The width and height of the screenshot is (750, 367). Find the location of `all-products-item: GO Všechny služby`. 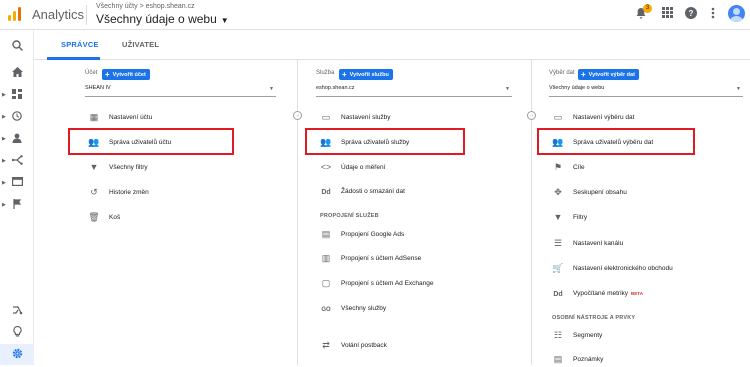

all-products-item: GO Všechny služby is located at coordinates (353, 309).